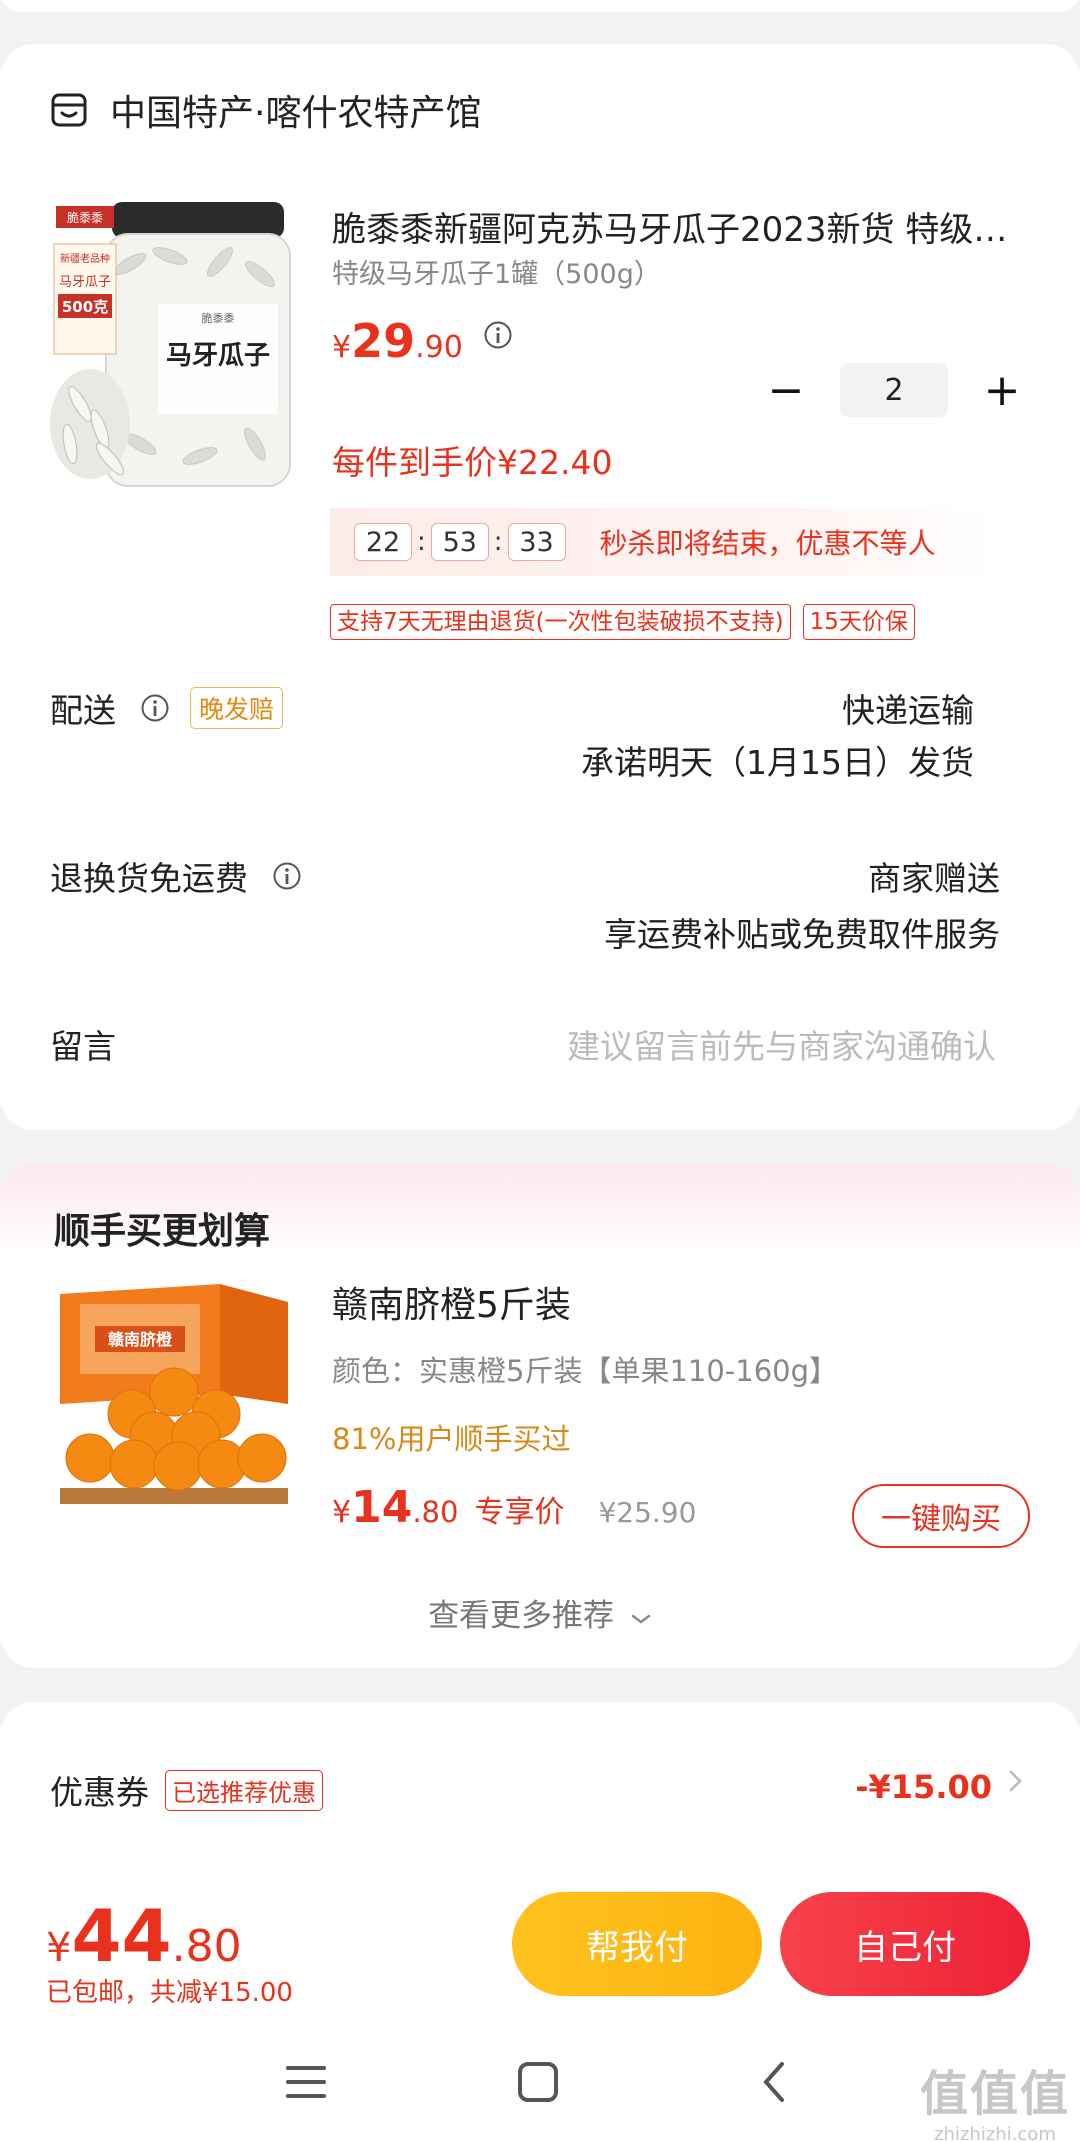 The image size is (1080, 2142). Describe the element at coordinates (59, 1948) in the screenshot. I see `total-symbol: ¥` at that location.